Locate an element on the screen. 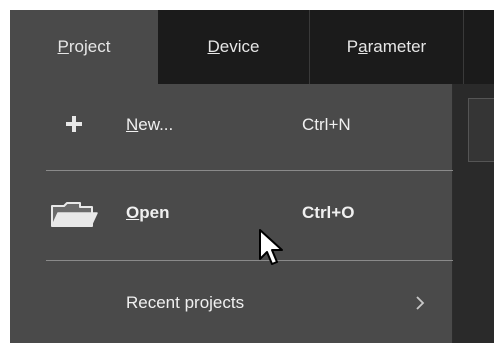  menu-parameter-pre: P is located at coordinates (352, 46).